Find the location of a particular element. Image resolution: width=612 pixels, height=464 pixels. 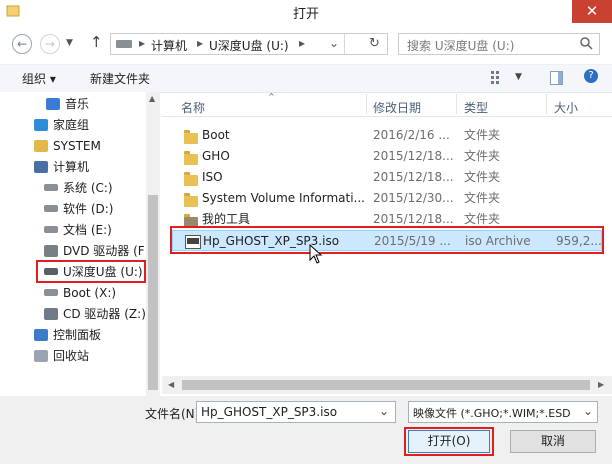

address-bar: ▸ 计算机 ▸ U深度U盘 (U:) ▸ ⌄ ↻ is located at coordinates (249, 44).